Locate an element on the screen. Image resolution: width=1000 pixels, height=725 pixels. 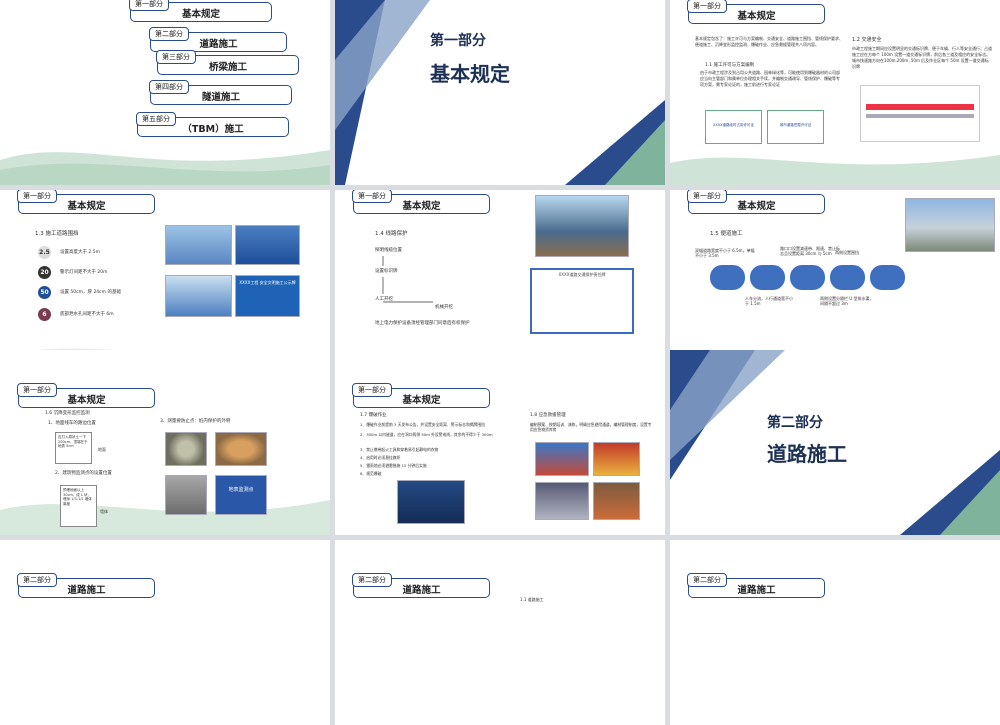
badge-icon: 2.5 is located at coordinates (44, 252).